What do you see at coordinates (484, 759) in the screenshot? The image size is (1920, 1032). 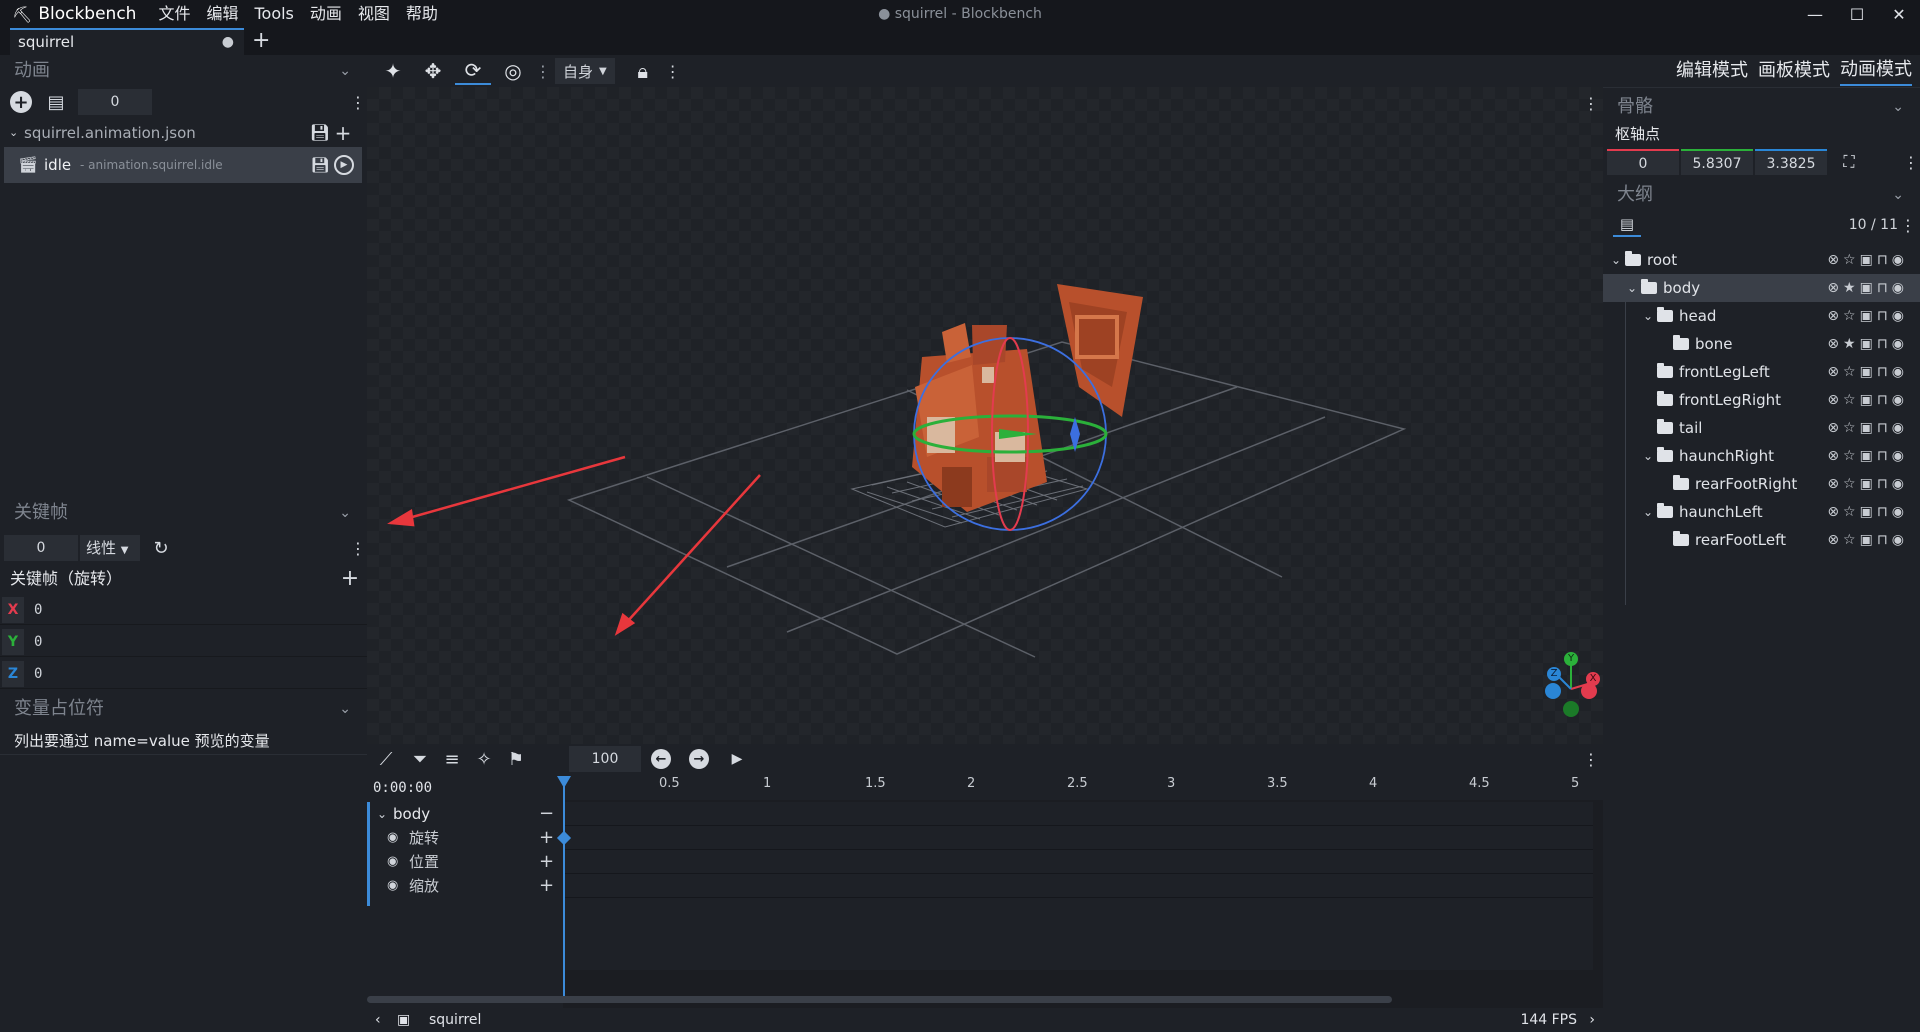 I see `magic-wand-icon: ✧` at bounding box center [484, 759].